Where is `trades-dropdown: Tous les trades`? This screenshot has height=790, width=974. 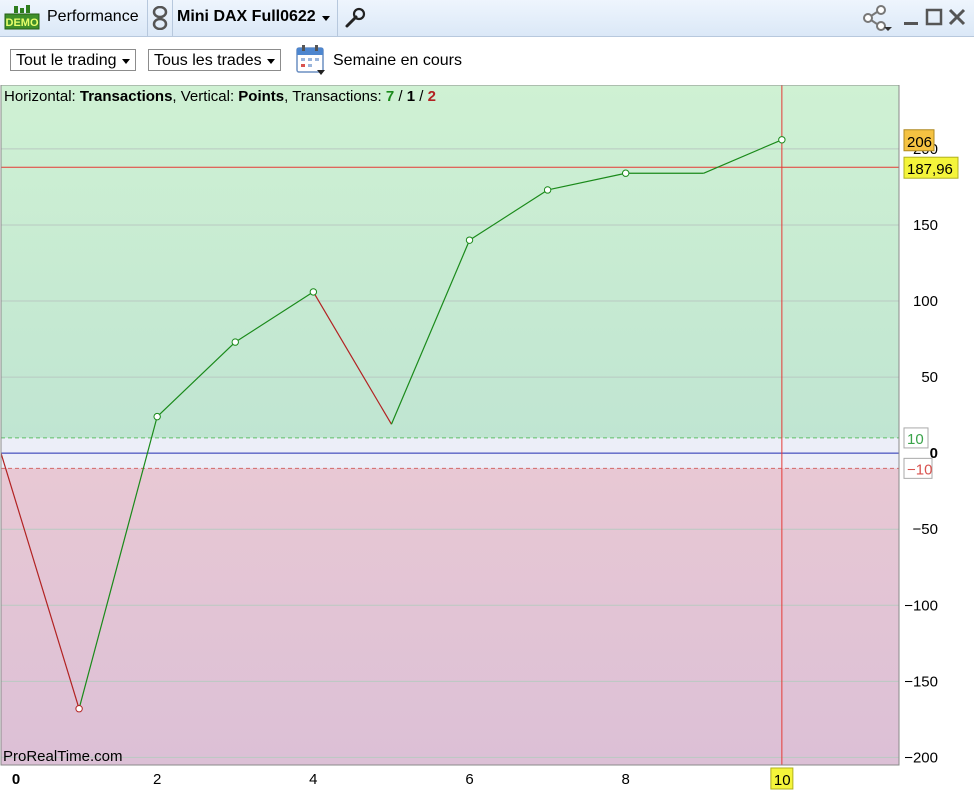 trades-dropdown: Tous les trades is located at coordinates (214, 60).